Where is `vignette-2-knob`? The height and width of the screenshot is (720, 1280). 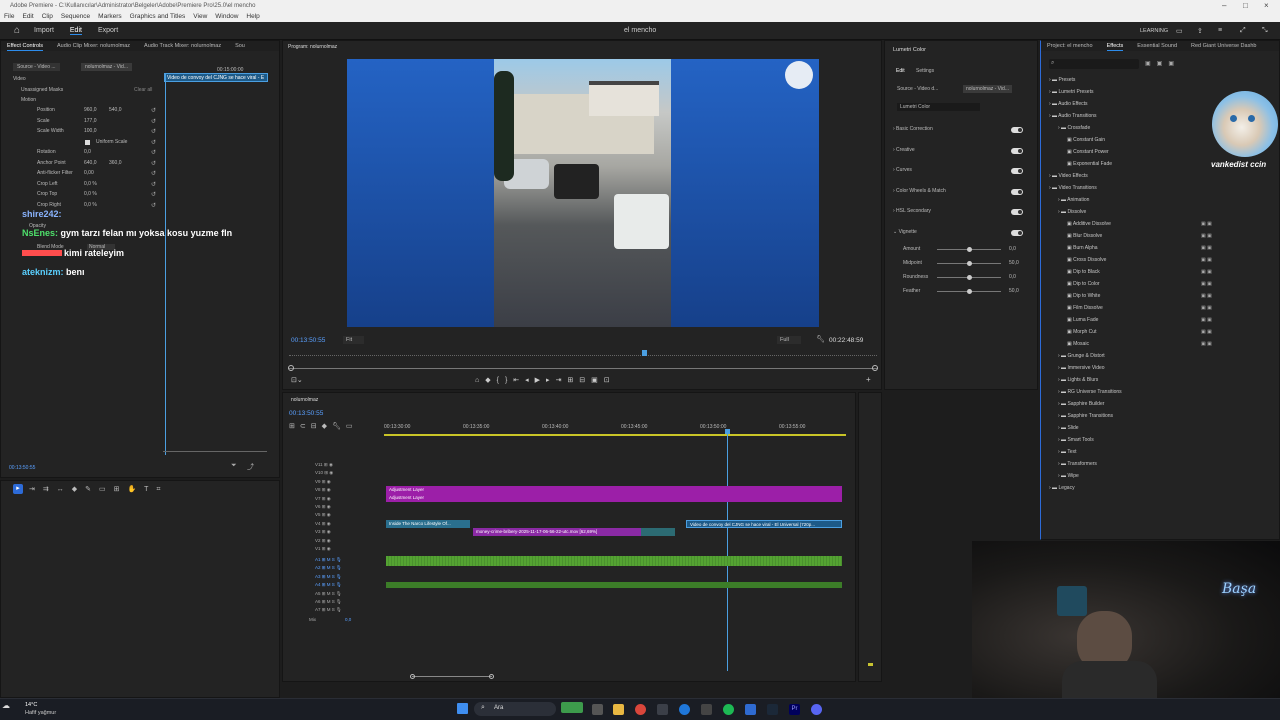 vignette-2-knob is located at coordinates (969, 277).